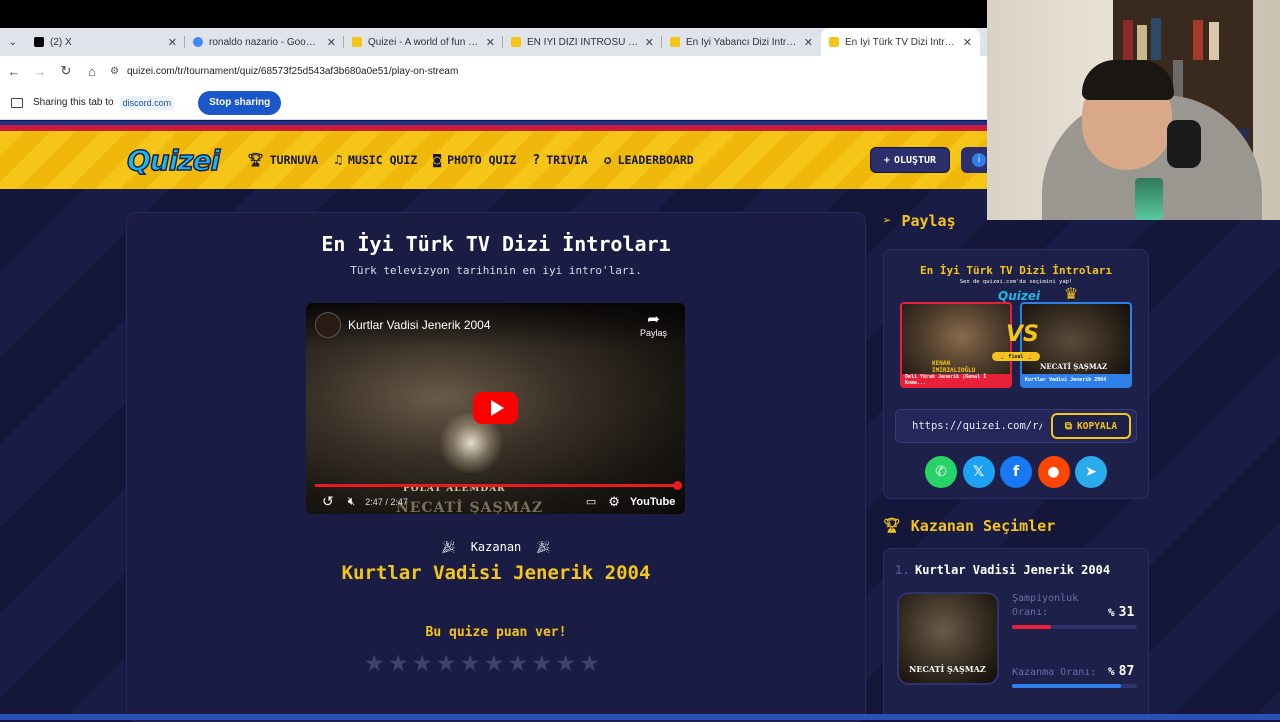 Image resolution: width=1280 pixels, height=722 pixels. I want to click on subtitles-icon: ▭, so click(591, 501).